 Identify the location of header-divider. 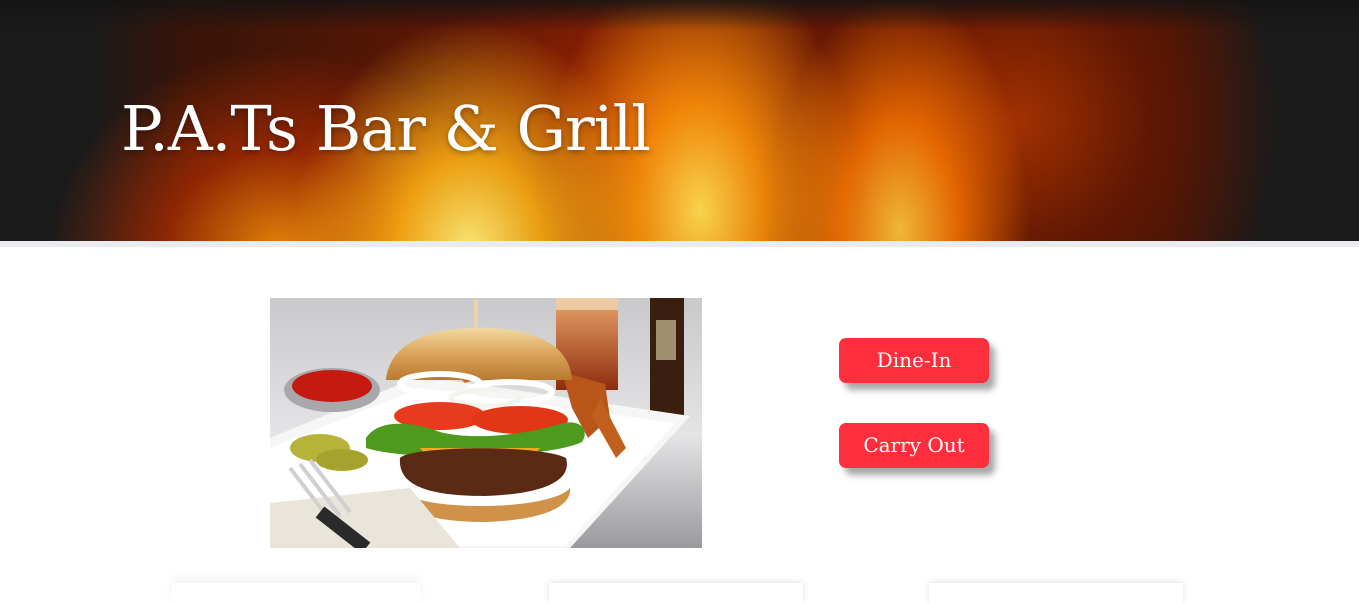
(679, 244).